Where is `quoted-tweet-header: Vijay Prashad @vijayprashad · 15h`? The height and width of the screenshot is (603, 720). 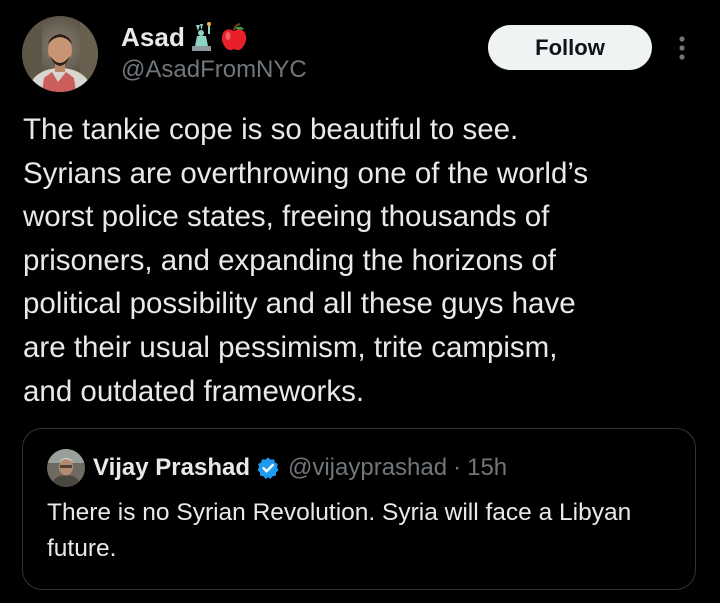
quoted-tweet-header: Vijay Prashad @vijayprashad · 15h is located at coordinates (277, 468).